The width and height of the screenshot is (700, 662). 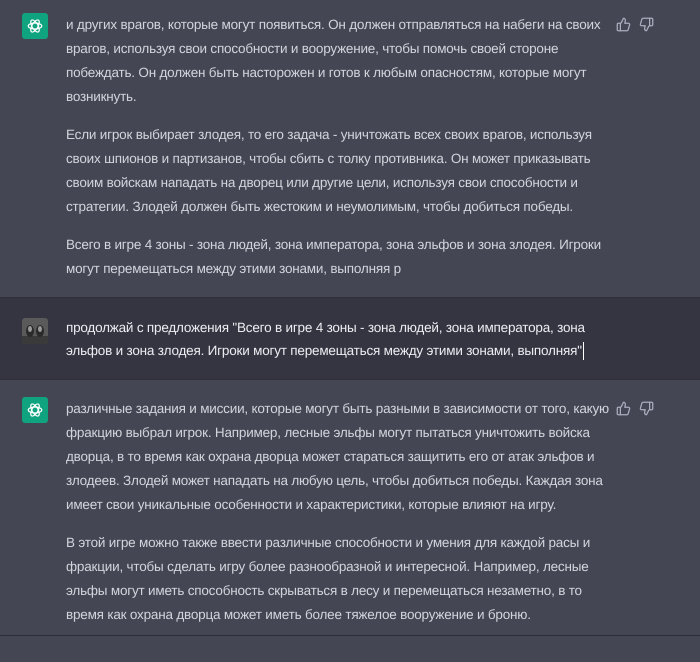 What do you see at coordinates (338, 457) in the screenshot?
I see `message-text: различные задания и миссии, которые могут быть разными в зависимости от того, какую фракцию выбрал игрок. Например, лесные эльфы могут пытаться уничтожить войска дворца, в то время как охрана дворца может стараться защитить его от атак эльфов и злодеев. Злодей может нападать на любую цель, чтобы добиться победы. Каждая зона имеет свои уникальные особенности и характеристики, которые влияют на игру.` at bounding box center [338, 457].